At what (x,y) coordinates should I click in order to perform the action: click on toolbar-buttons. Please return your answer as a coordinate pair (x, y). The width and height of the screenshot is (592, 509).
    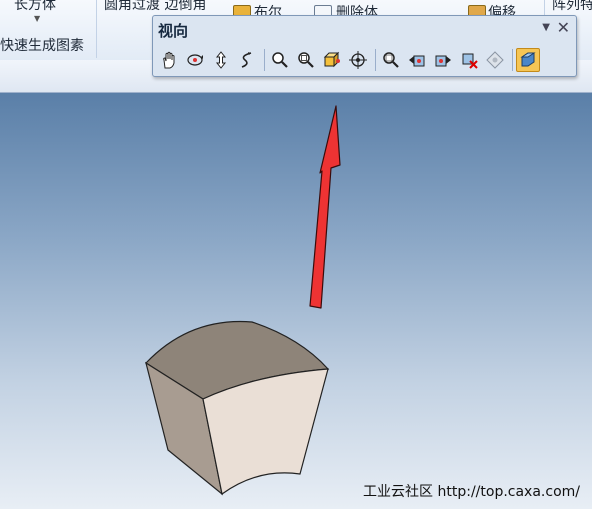
    Looking at the image, I should click on (364, 60).